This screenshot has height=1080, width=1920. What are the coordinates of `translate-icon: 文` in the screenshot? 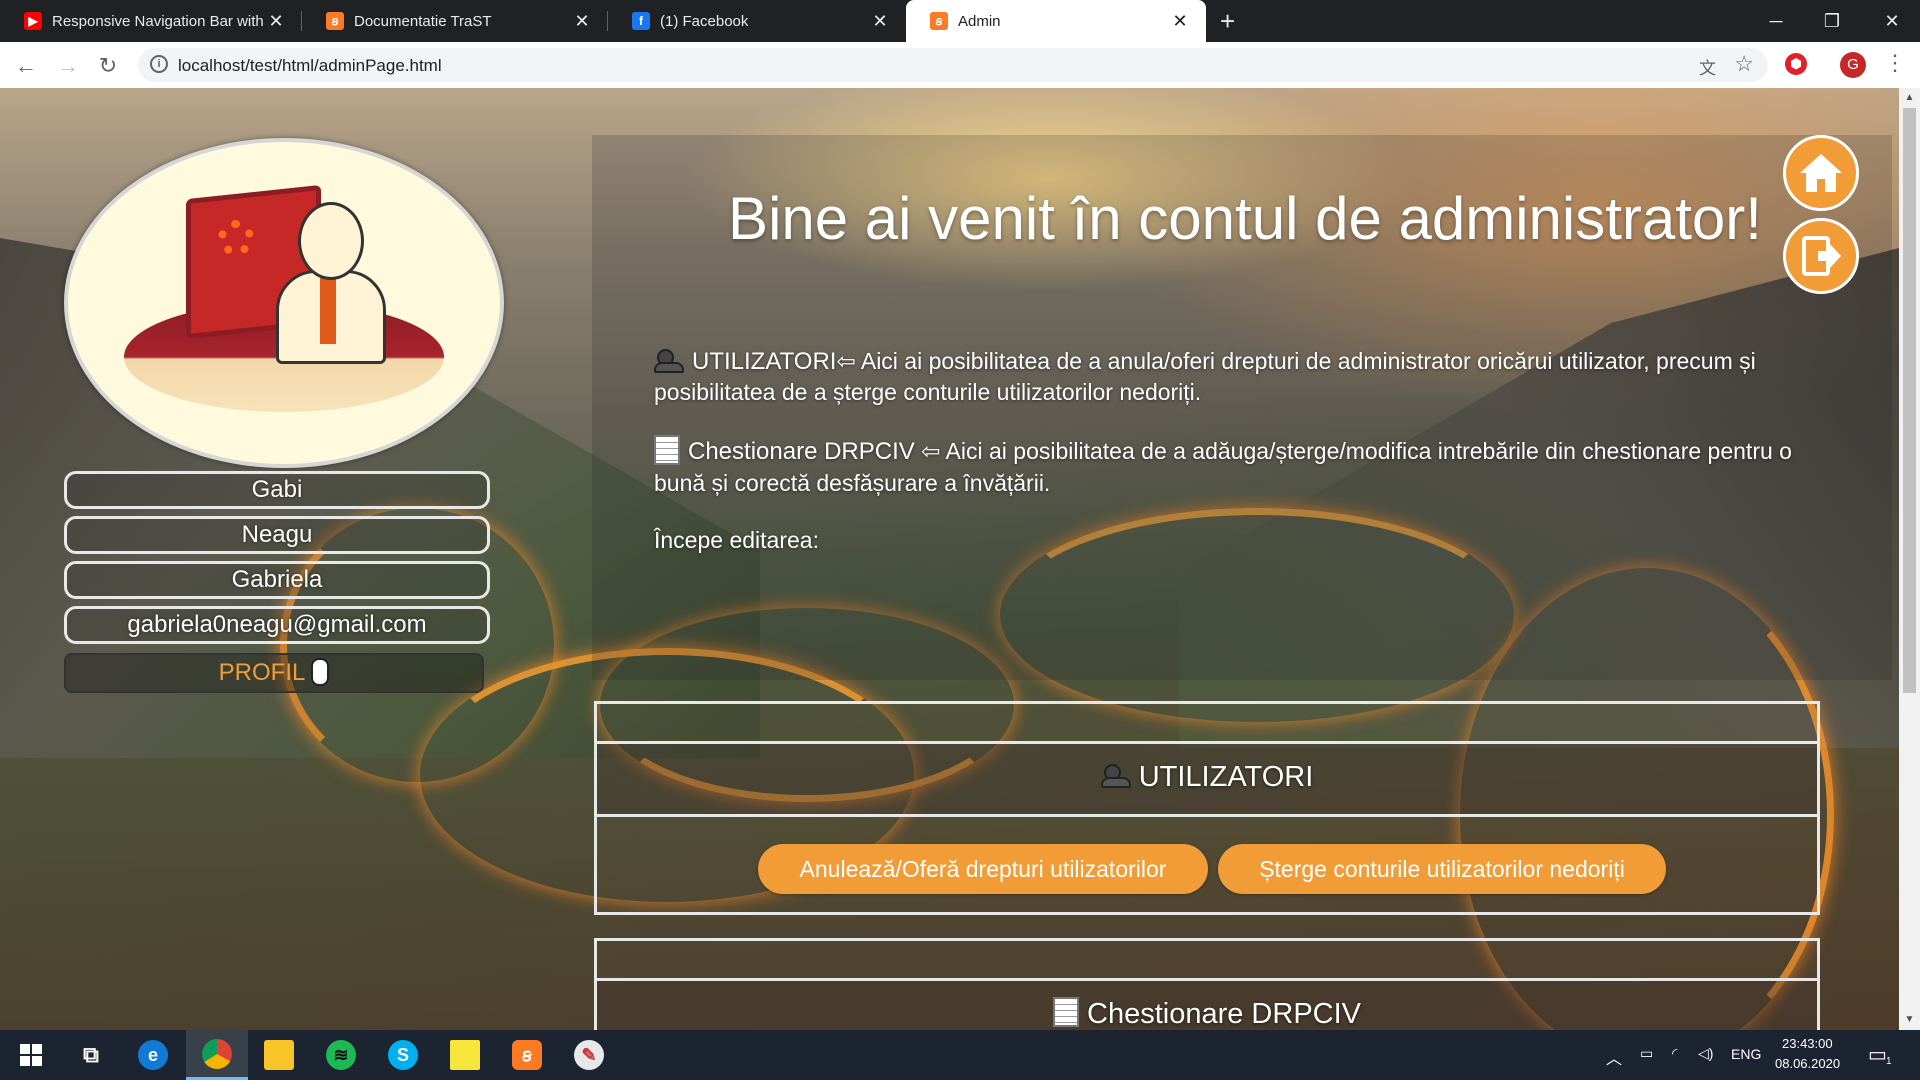 It's located at (1707, 66).